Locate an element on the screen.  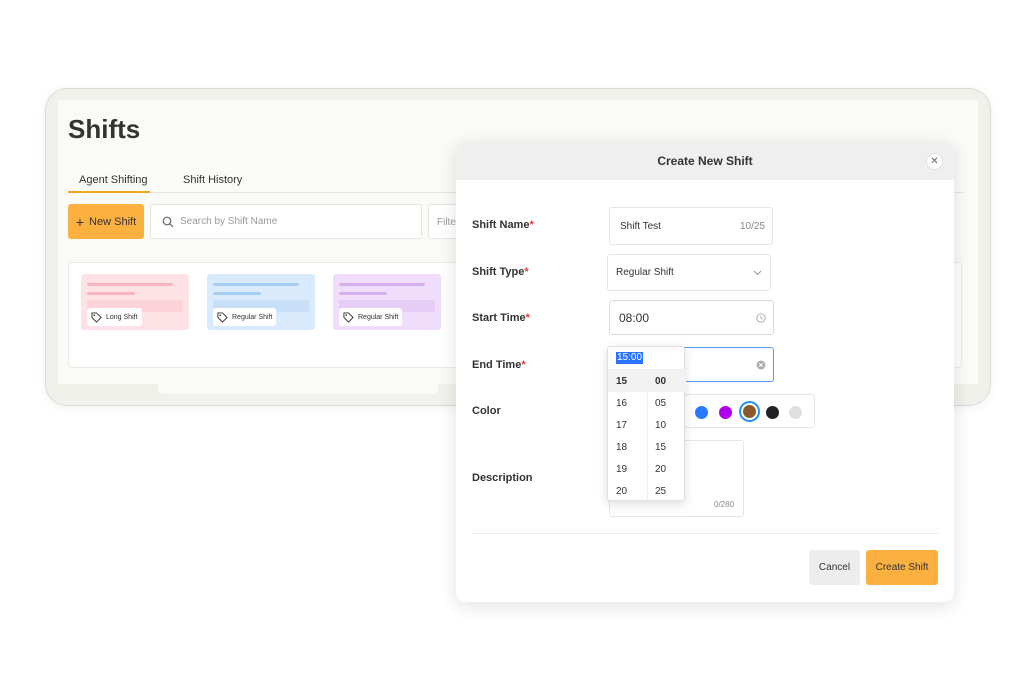
start-time-input: 08:00 is located at coordinates (691, 317).